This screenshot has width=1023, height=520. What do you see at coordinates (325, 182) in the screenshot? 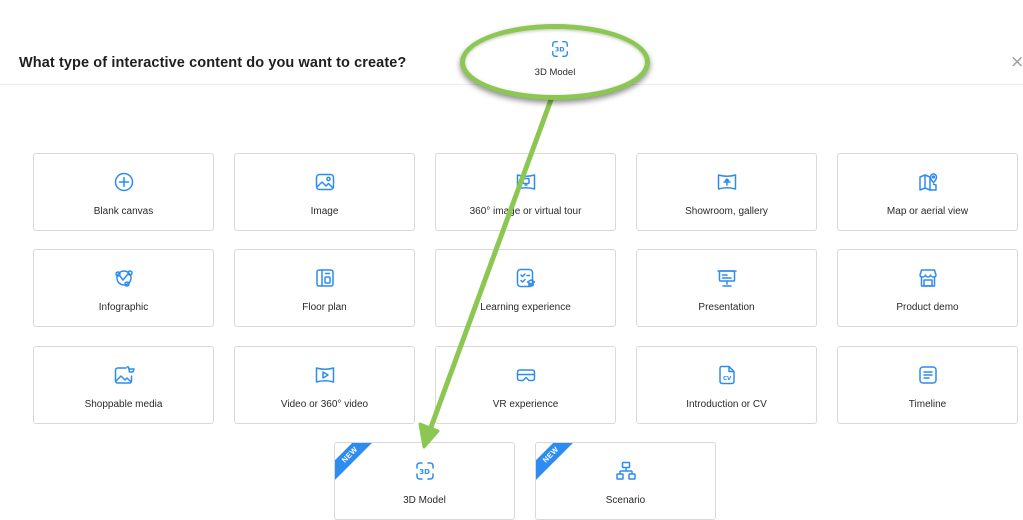
I see `image-icon` at bounding box center [325, 182].